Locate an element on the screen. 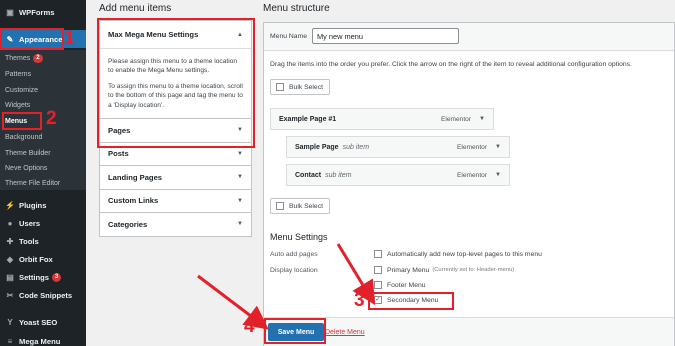 The width and height of the screenshot is (675, 346). section-categories: Categories ▼ is located at coordinates (175, 225).